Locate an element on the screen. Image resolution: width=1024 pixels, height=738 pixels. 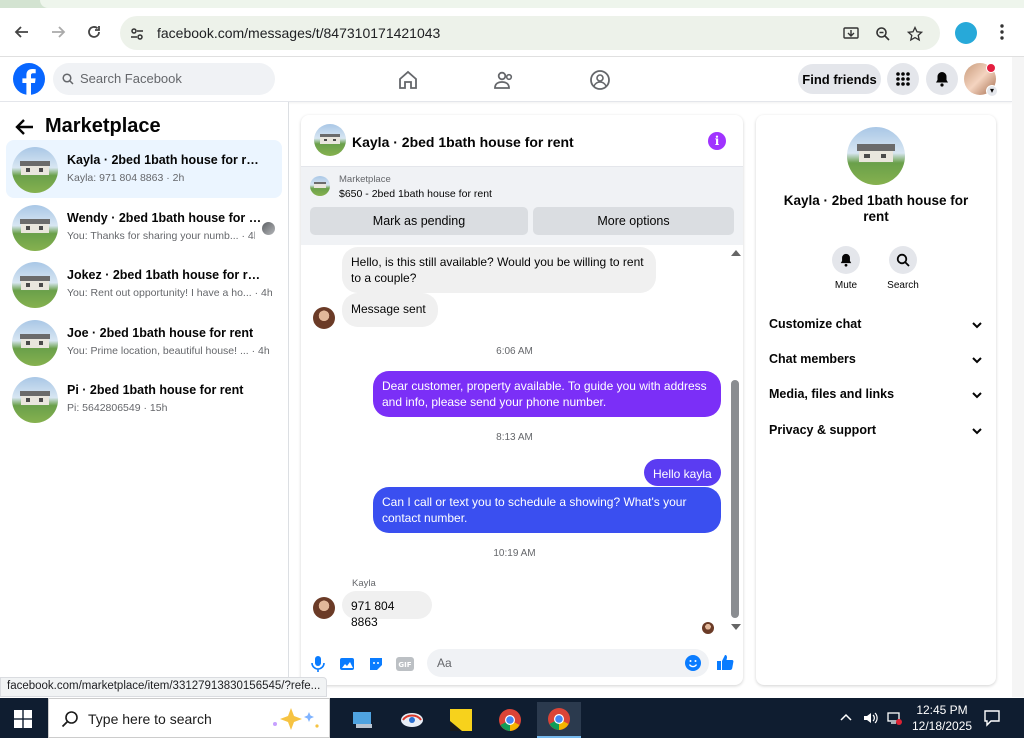
taskbar-clock: 12:45 PM 12/18/2025 is located at coordinates (942, 718).